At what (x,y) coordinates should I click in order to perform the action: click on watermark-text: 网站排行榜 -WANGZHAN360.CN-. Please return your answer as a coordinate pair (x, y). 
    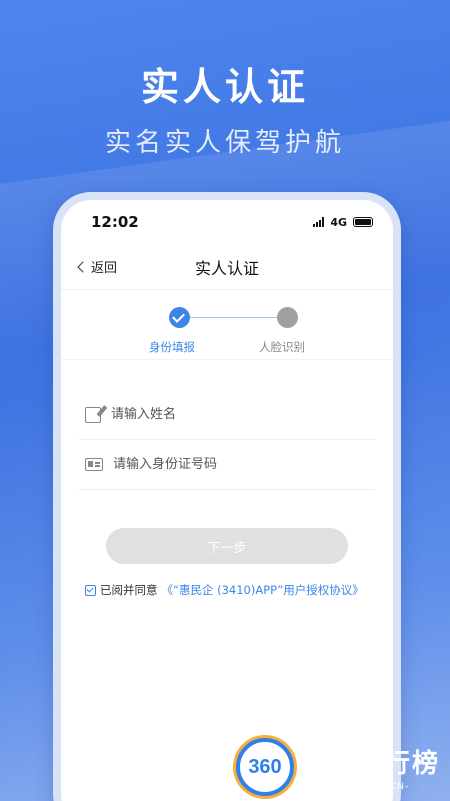
    Looking at the image, I should click on (370, 767).